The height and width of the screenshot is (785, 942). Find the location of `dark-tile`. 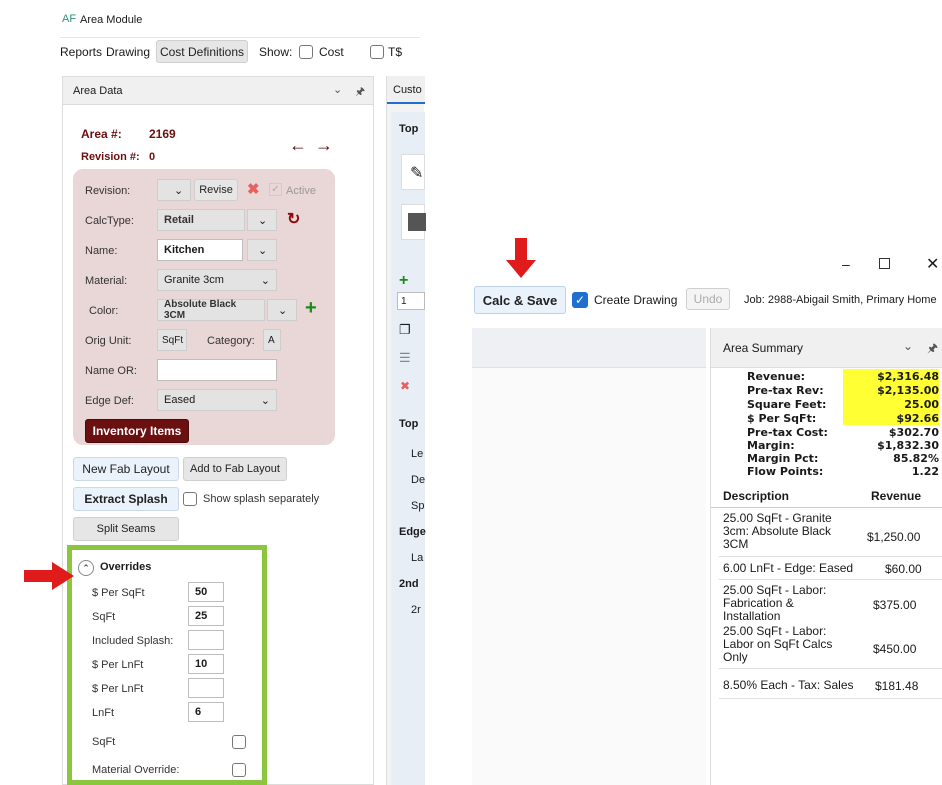

dark-tile is located at coordinates (413, 222).